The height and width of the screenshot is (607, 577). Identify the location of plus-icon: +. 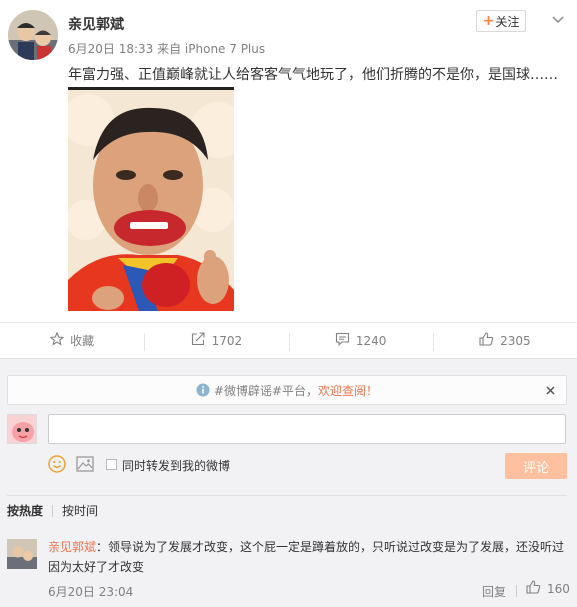
(488, 21).